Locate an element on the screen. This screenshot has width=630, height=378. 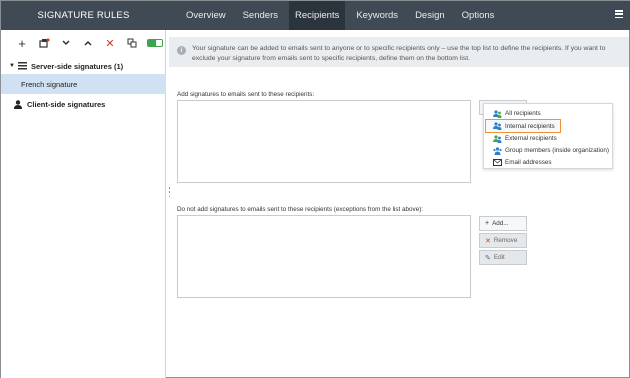
tab-recipients: Recipients is located at coordinates (317, 15).